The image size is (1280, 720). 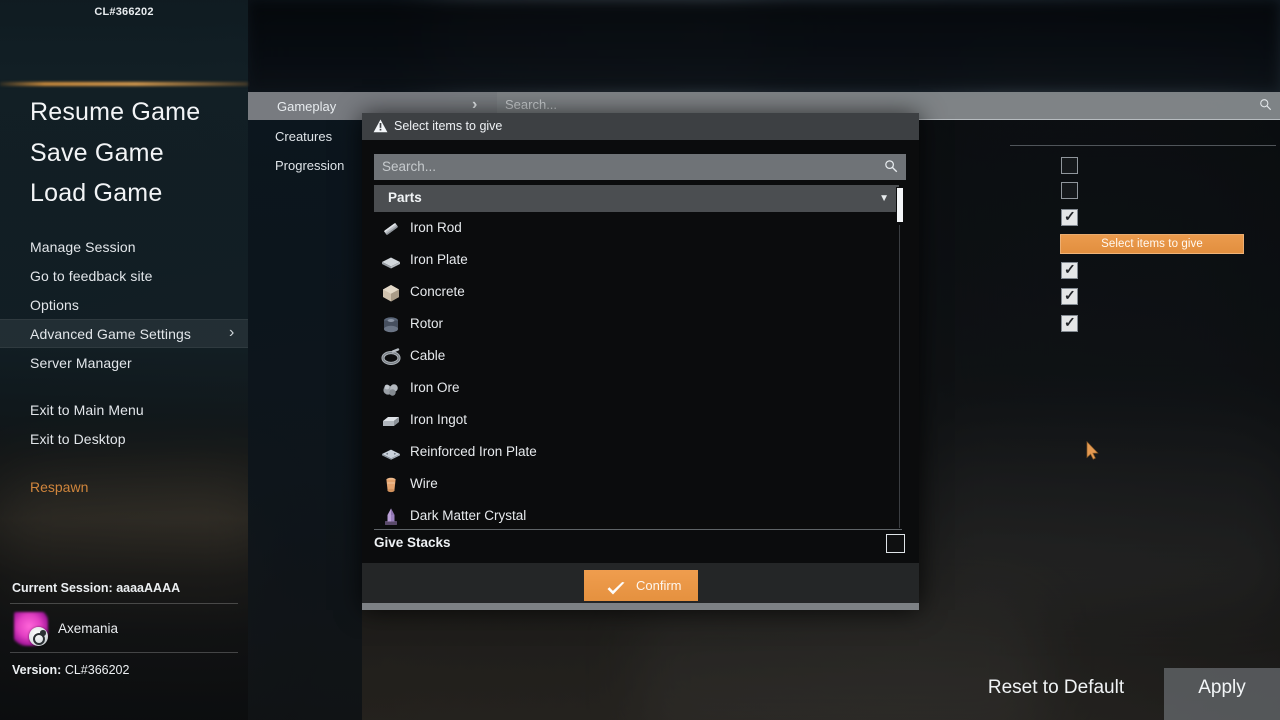 What do you see at coordinates (636, 293) in the screenshot?
I see `list-item: Concrete` at bounding box center [636, 293].